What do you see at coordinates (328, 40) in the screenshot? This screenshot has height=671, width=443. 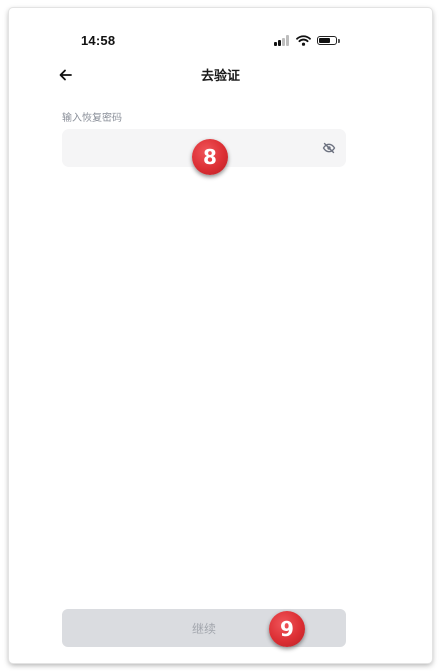 I see `battery-icon` at bounding box center [328, 40].